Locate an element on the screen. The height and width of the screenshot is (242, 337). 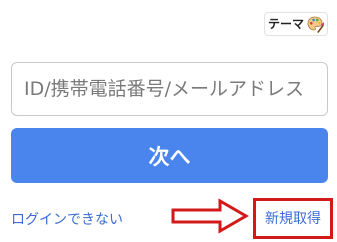
theme-button: テーマ is located at coordinates (296, 24).